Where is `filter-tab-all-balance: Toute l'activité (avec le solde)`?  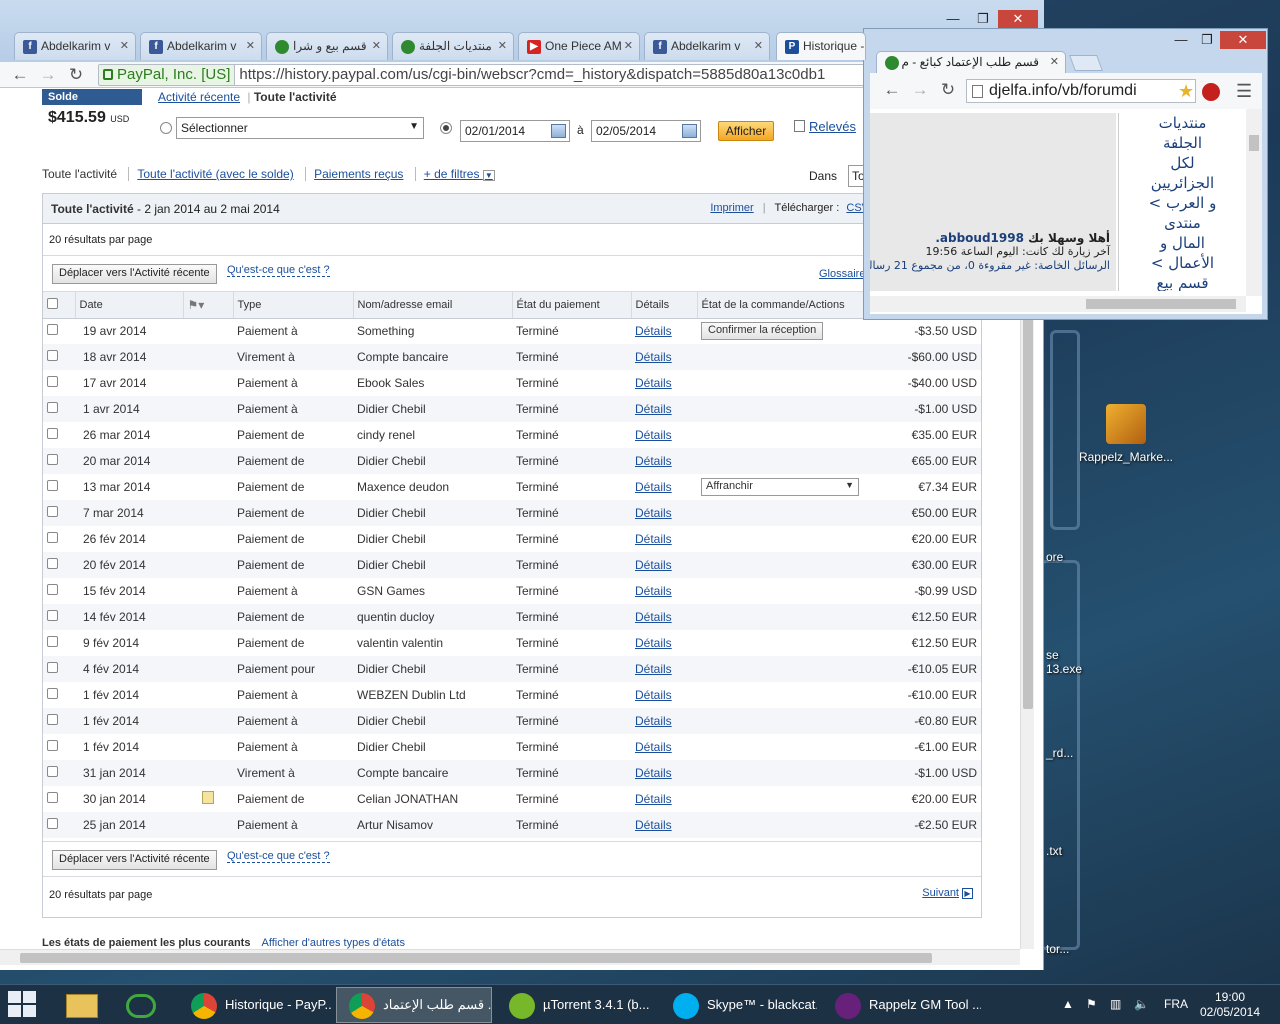
filter-tab-all-balance: Toute l'activité (avec le solde) is located at coordinates (214, 174).